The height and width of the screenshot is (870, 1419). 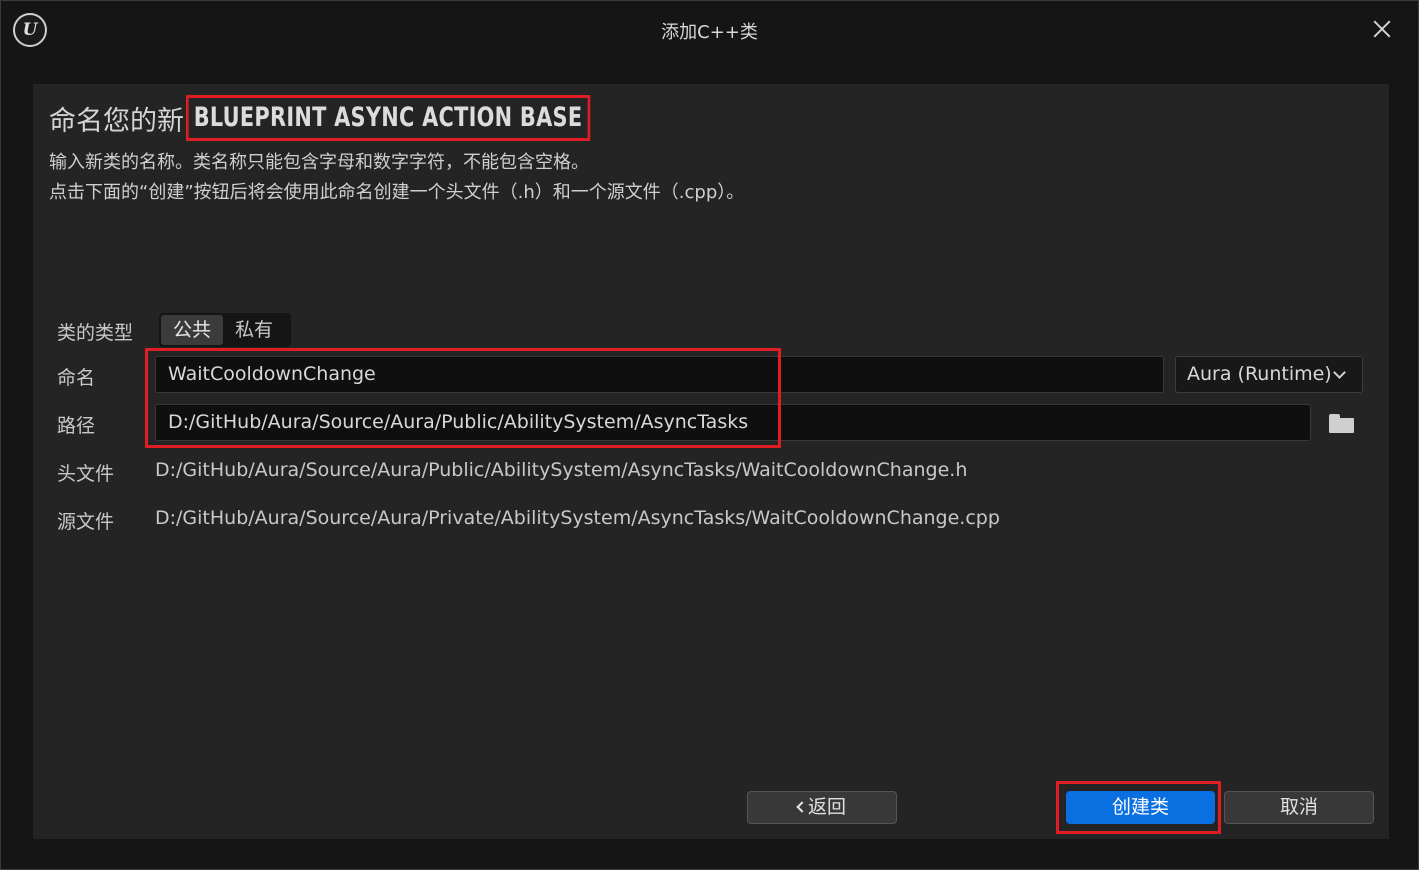 What do you see at coordinates (86, 522) in the screenshot?
I see `source-file-label: 源文件` at bounding box center [86, 522].